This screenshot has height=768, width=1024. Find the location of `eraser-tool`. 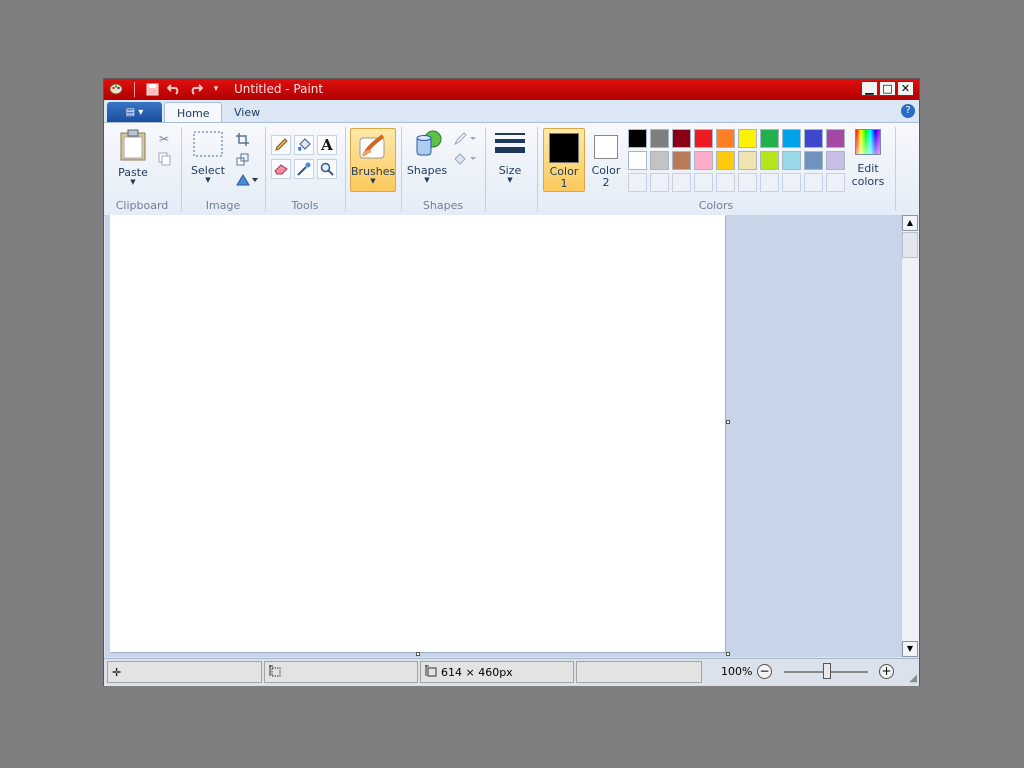

eraser-tool is located at coordinates (281, 169).